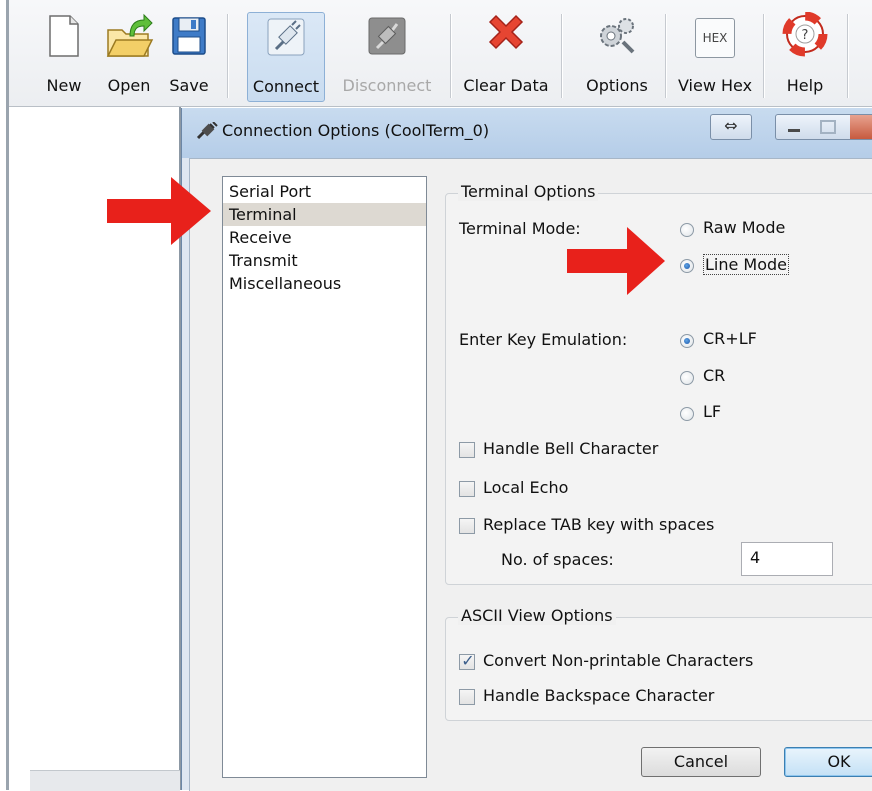  What do you see at coordinates (520, 228) in the screenshot?
I see `terminal-mode-label: Terminal Mode:` at bounding box center [520, 228].